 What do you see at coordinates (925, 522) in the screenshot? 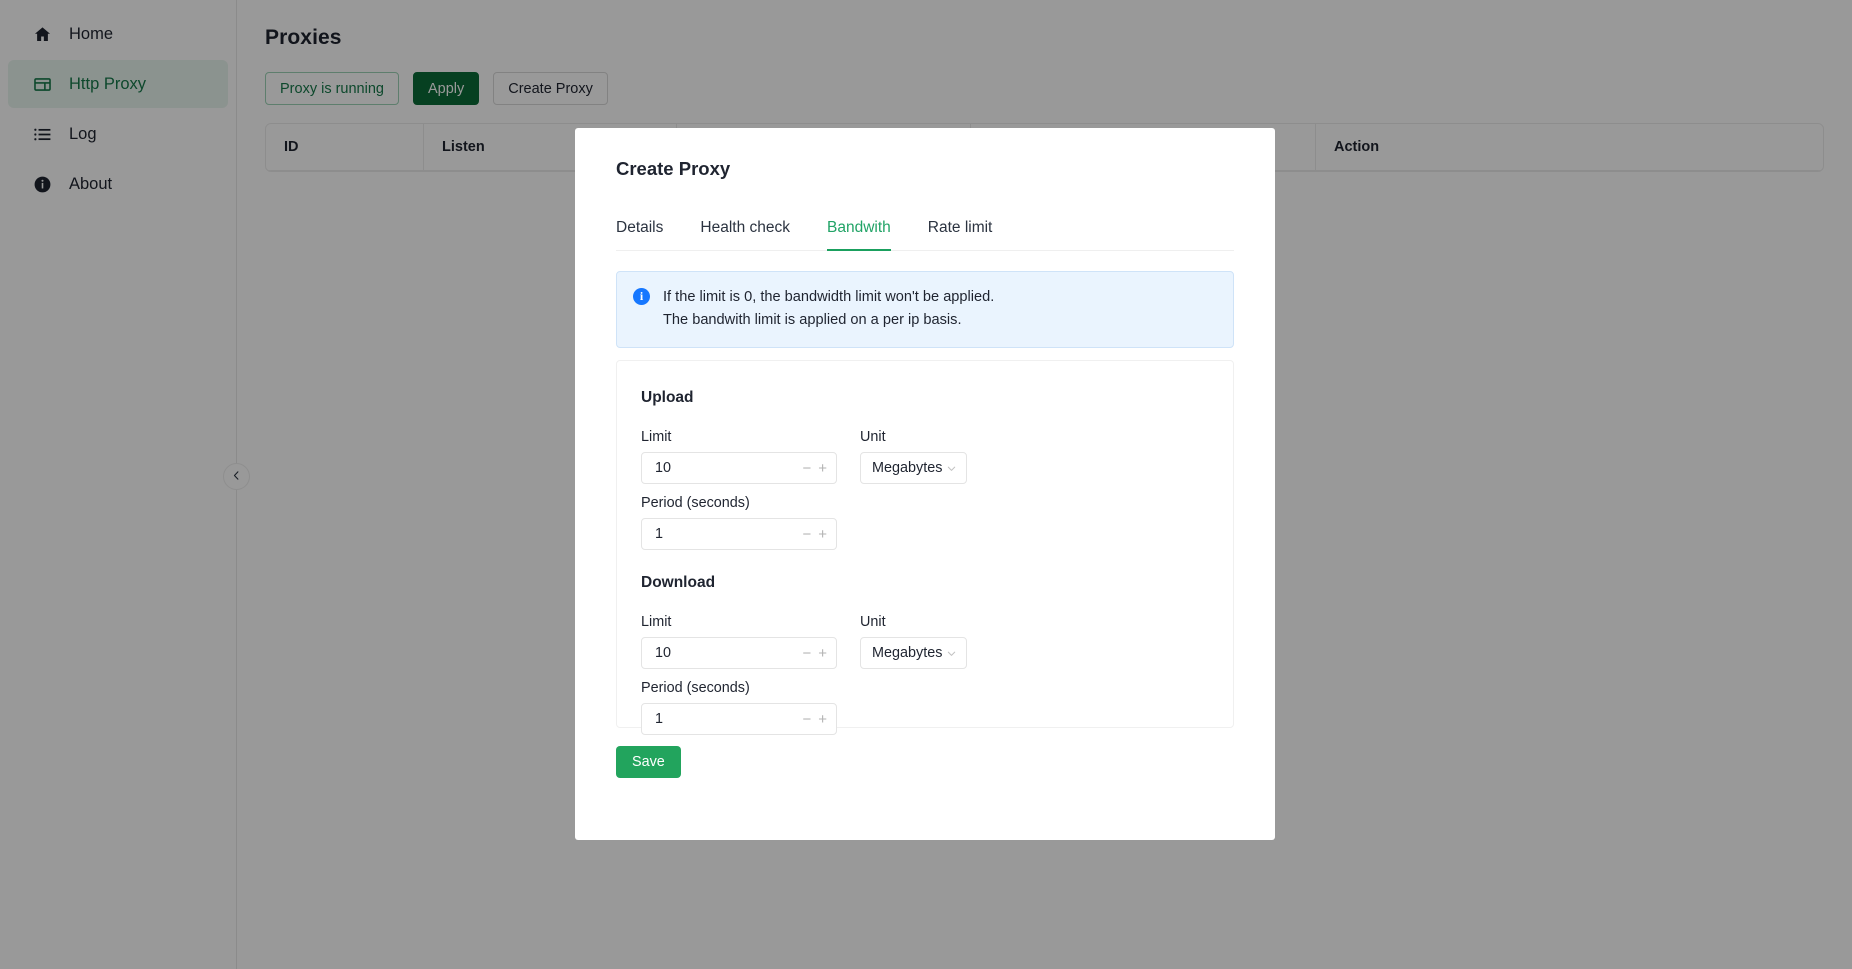
I see `upload-period-field: Period (seconds) 1 − +` at bounding box center [925, 522].